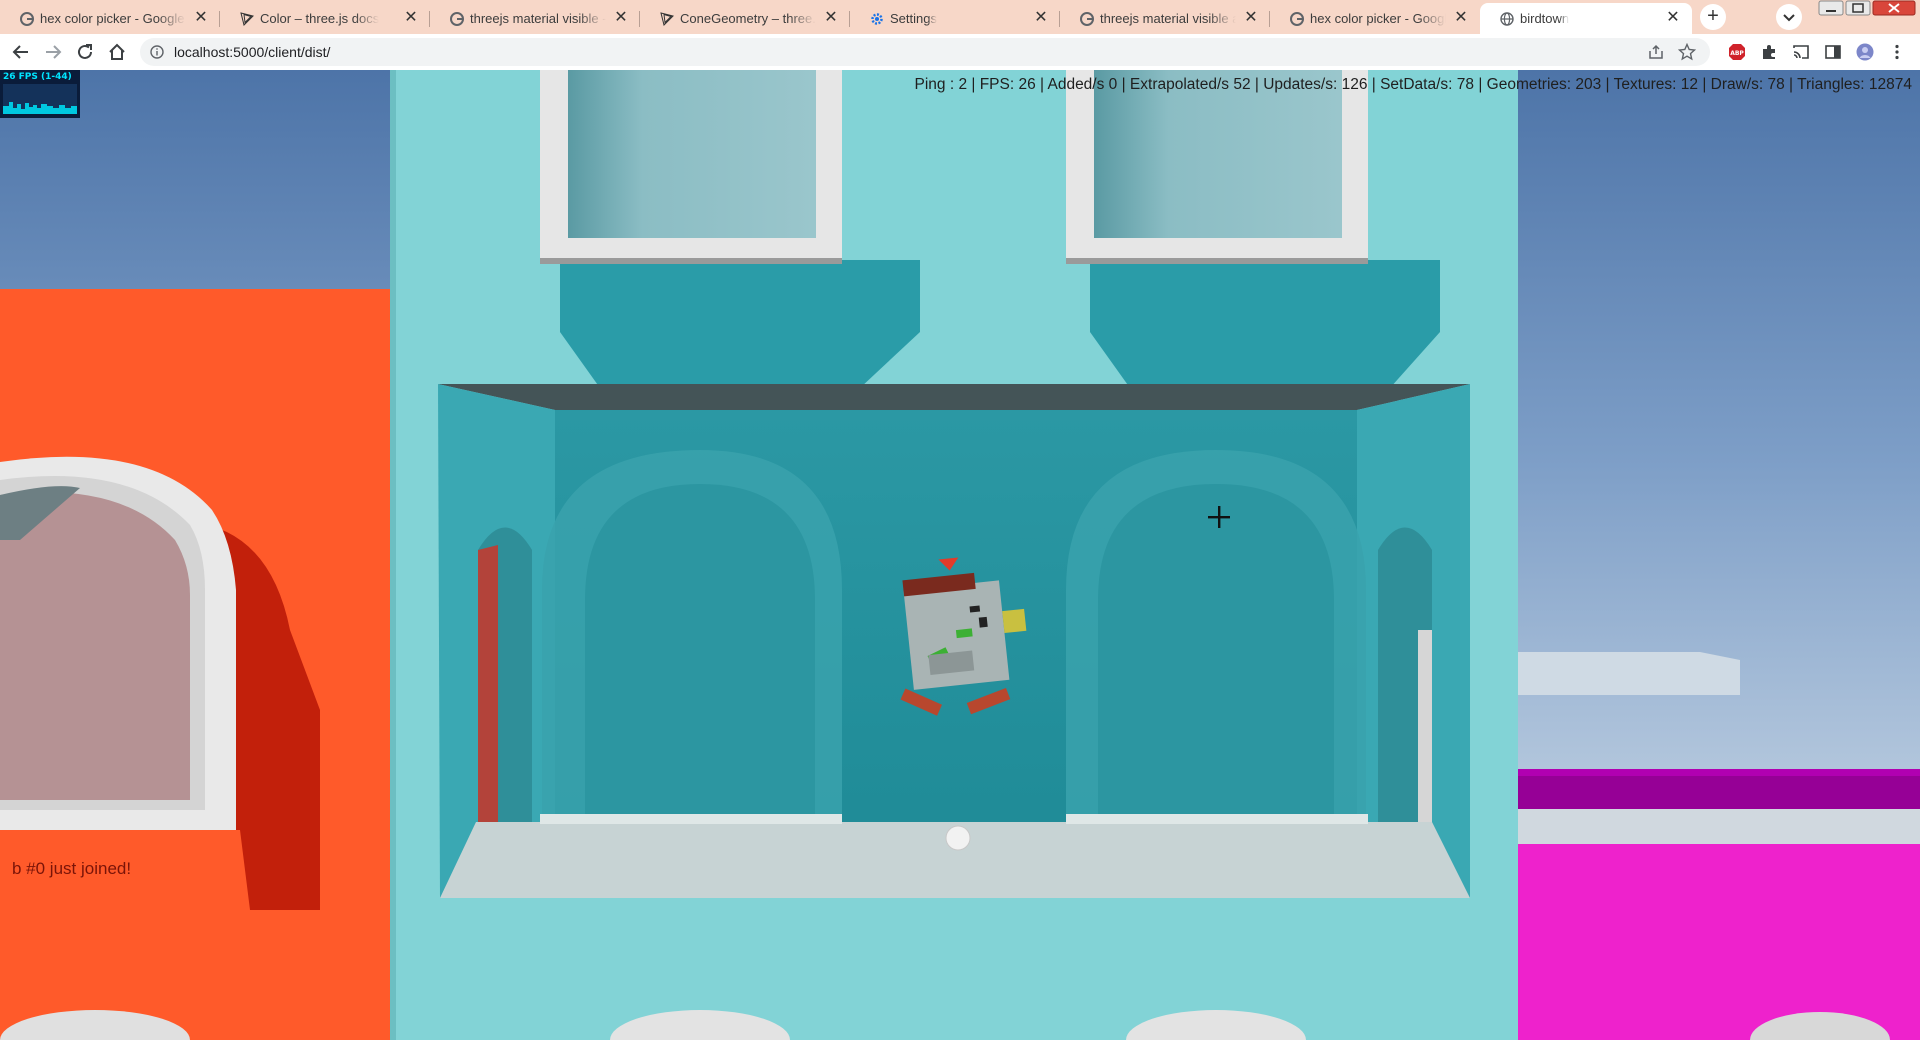 The width and height of the screenshot is (1920, 1040). What do you see at coordinates (197, 664) in the screenshot?
I see `orange-building` at bounding box center [197, 664].